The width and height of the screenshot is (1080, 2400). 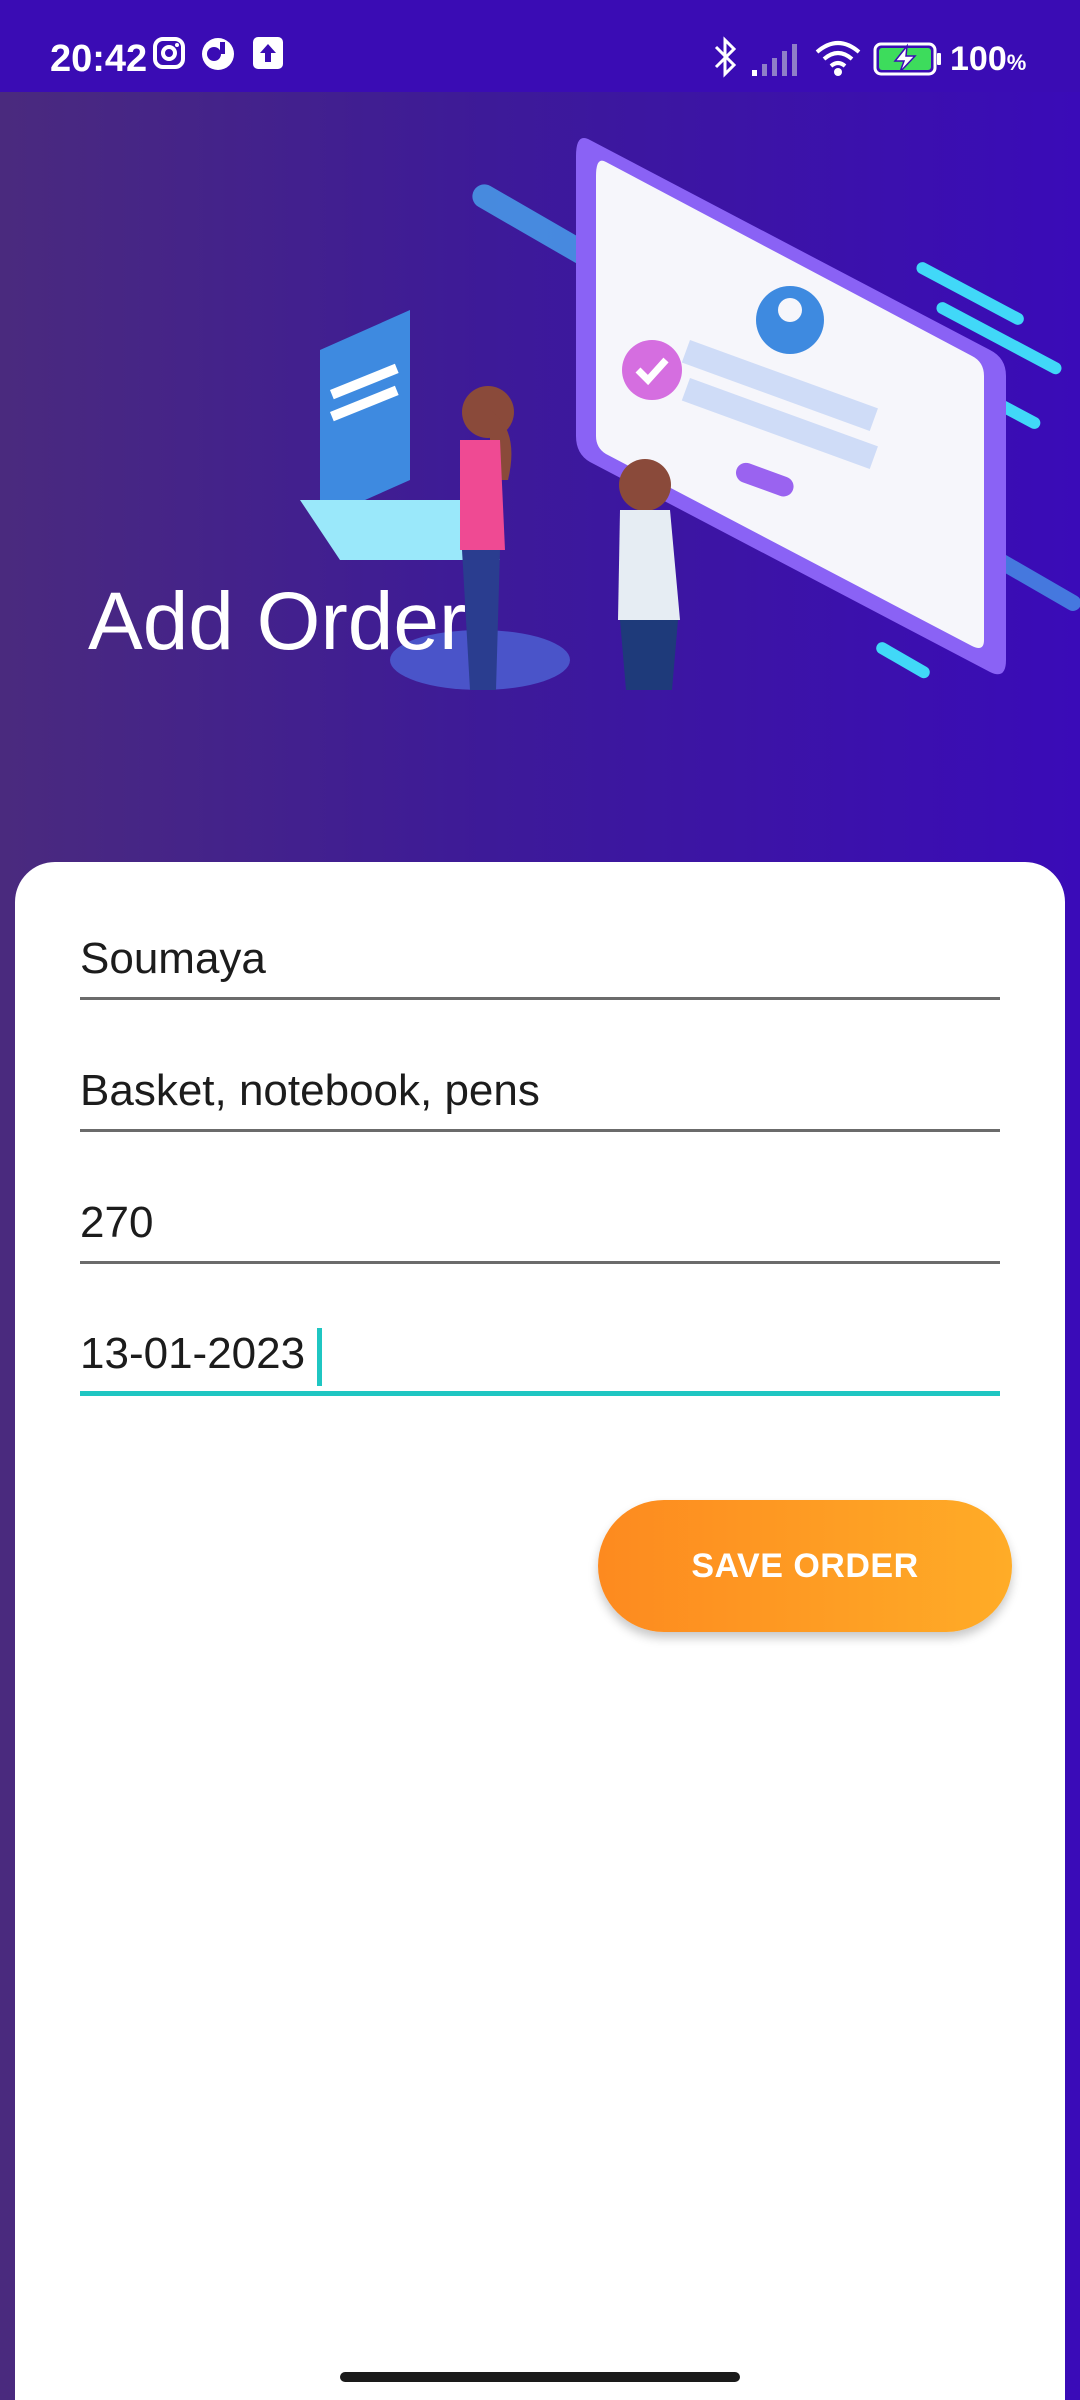 I want to click on price-field-wrapper, so click(x=540, y=1229).